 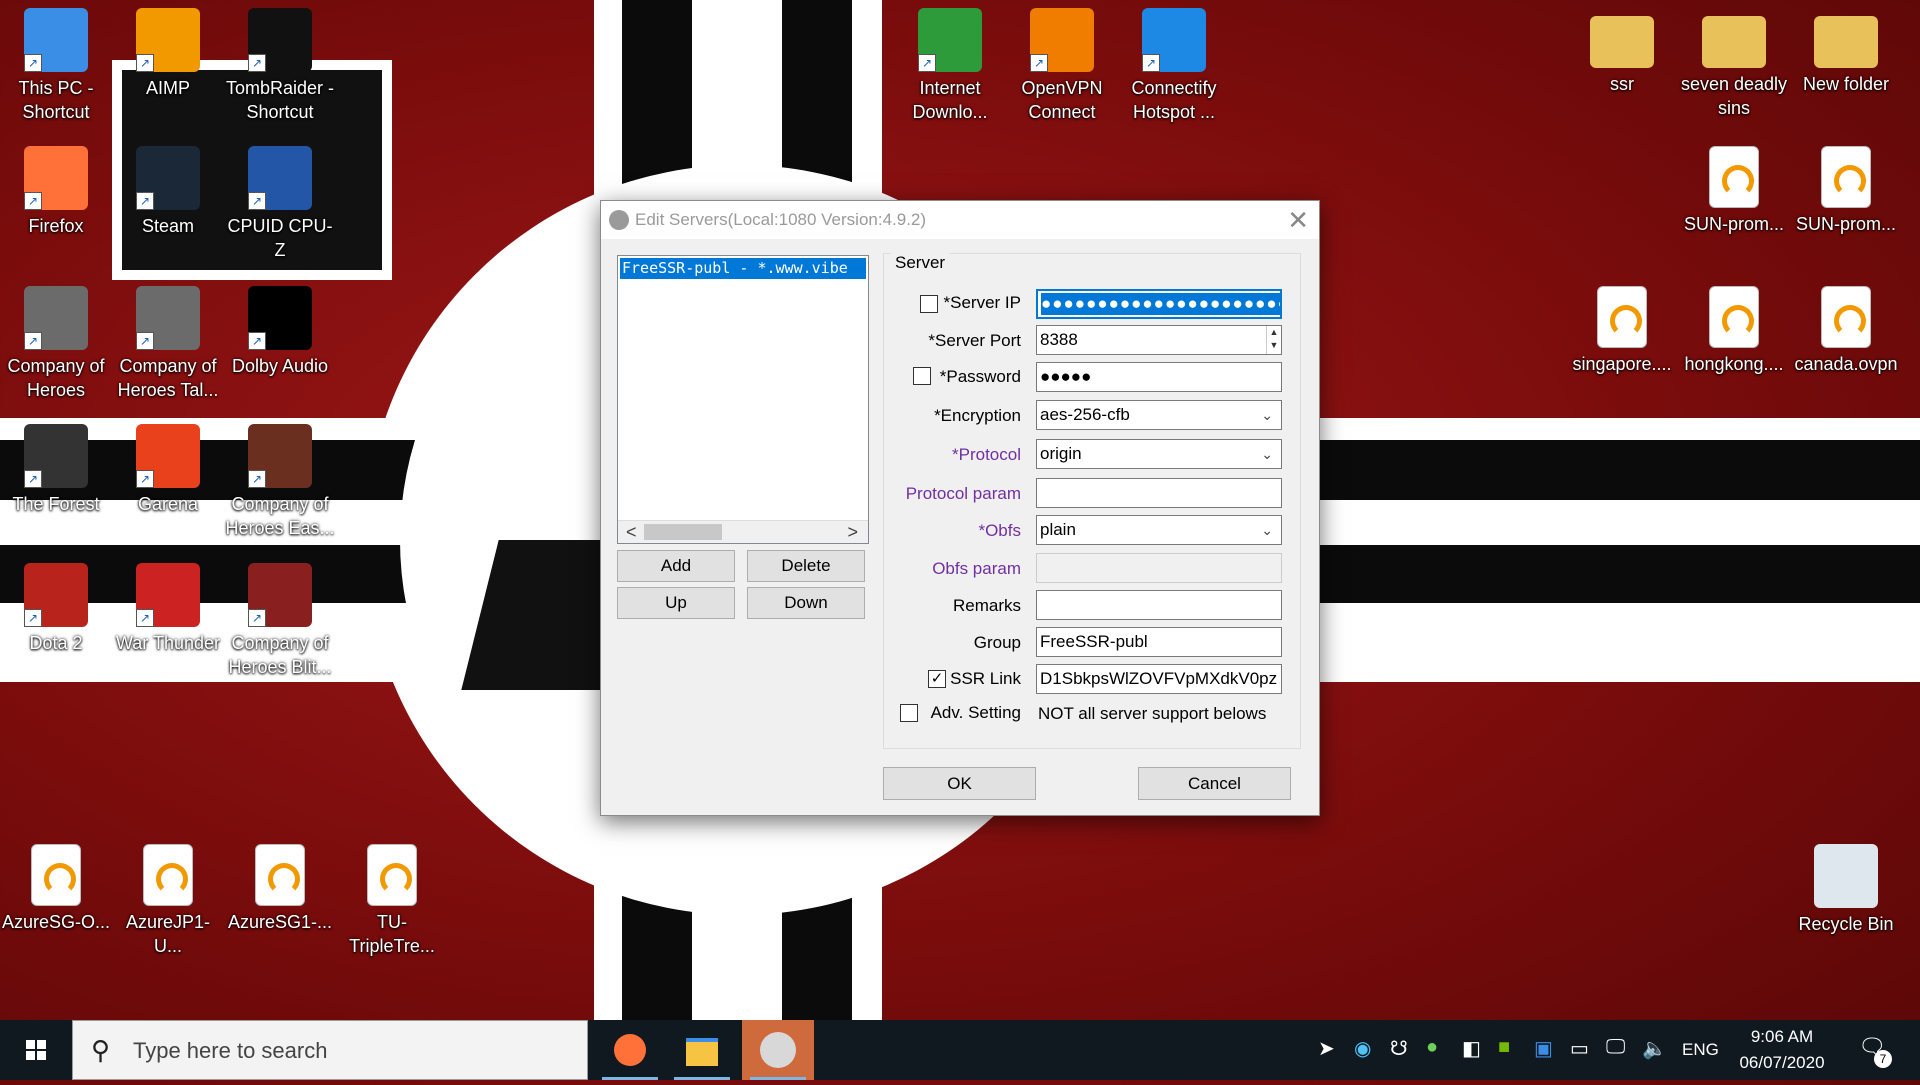 What do you see at coordinates (922, 376) in the screenshot?
I see `show-password-checkbox` at bounding box center [922, 376].